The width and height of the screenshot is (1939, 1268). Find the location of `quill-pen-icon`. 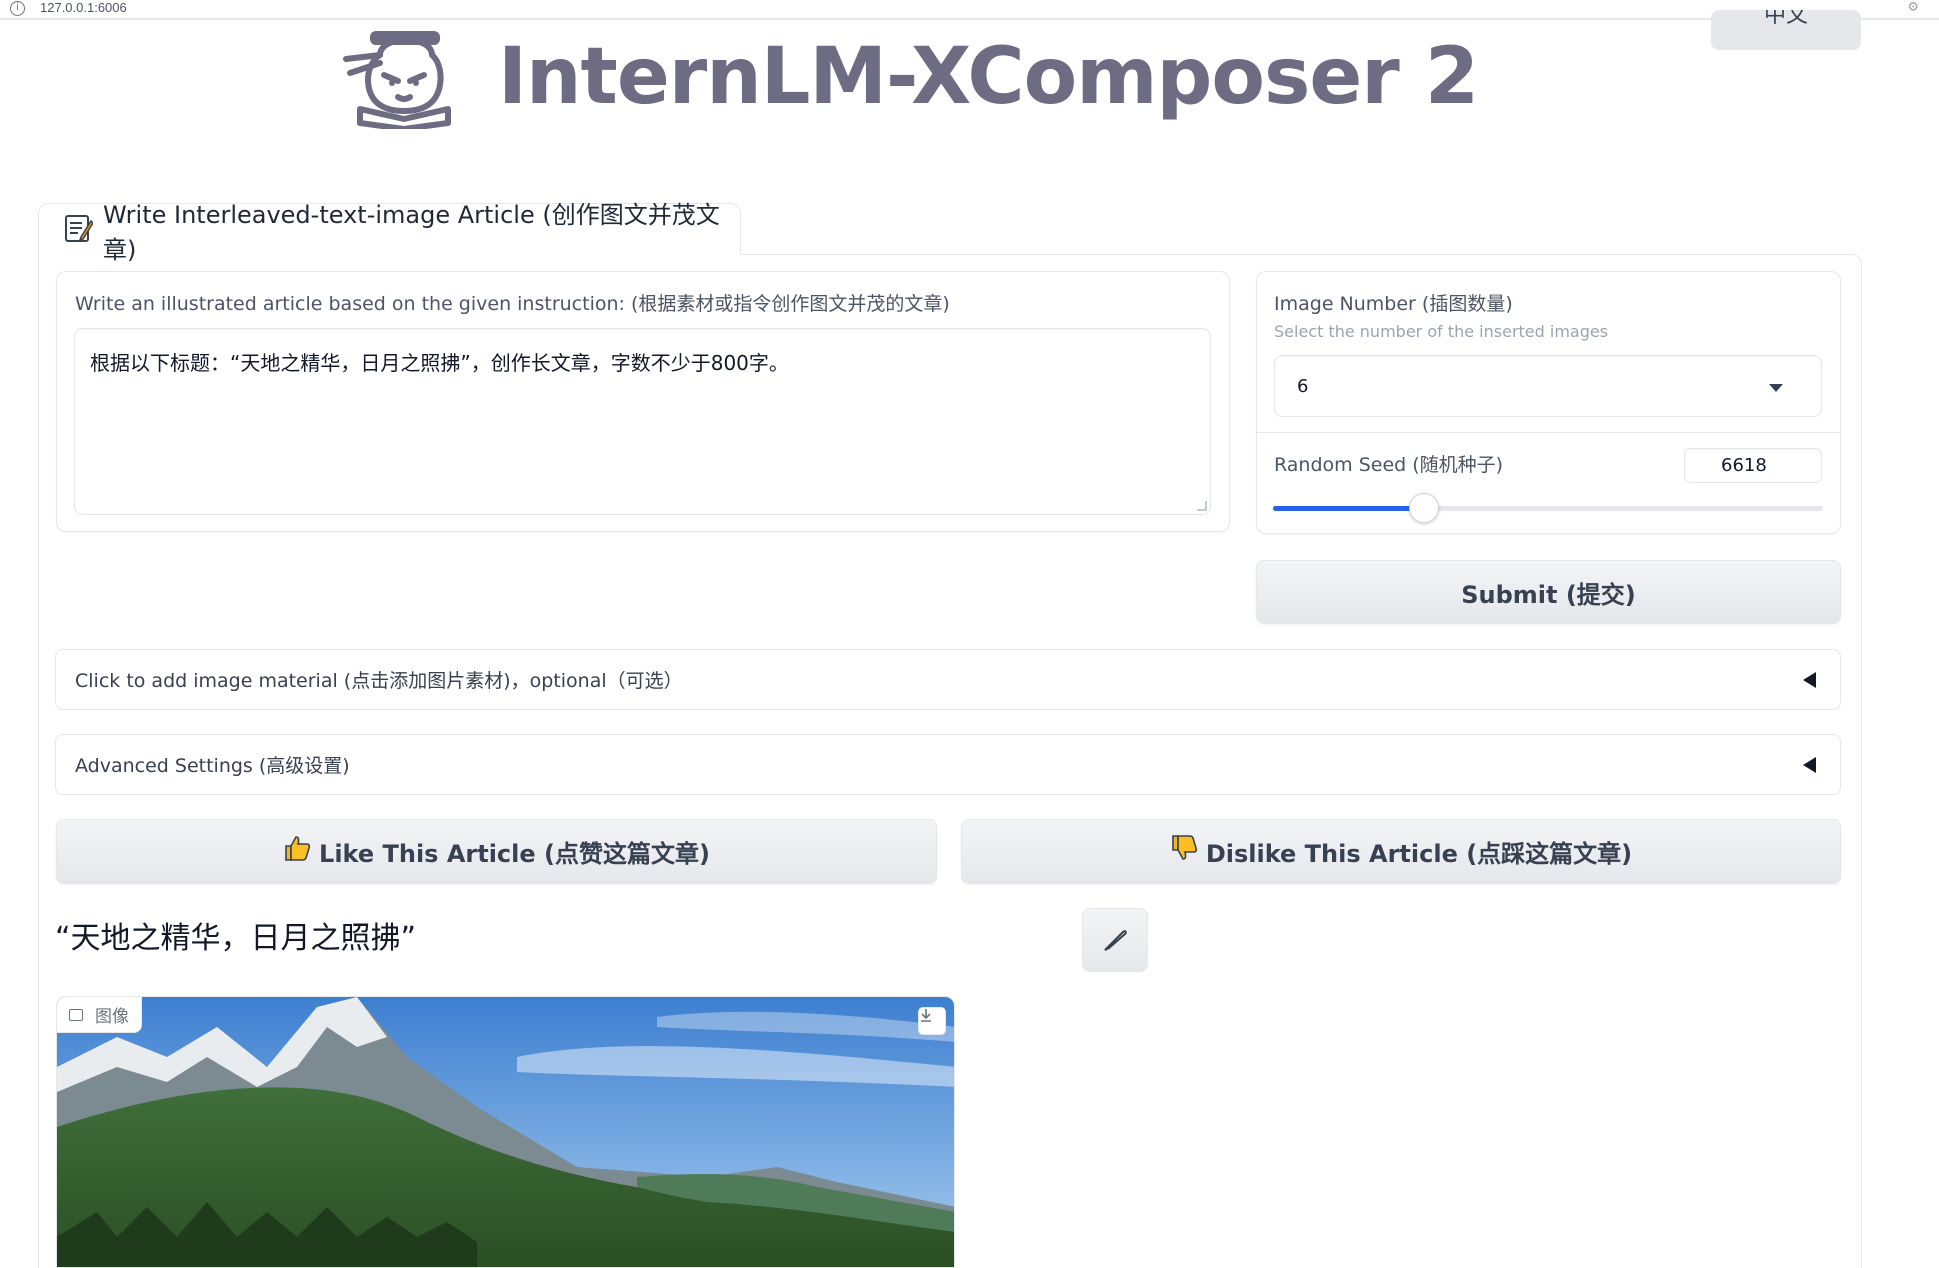

quill-pen-icon is located at coordinates (1115, 940).